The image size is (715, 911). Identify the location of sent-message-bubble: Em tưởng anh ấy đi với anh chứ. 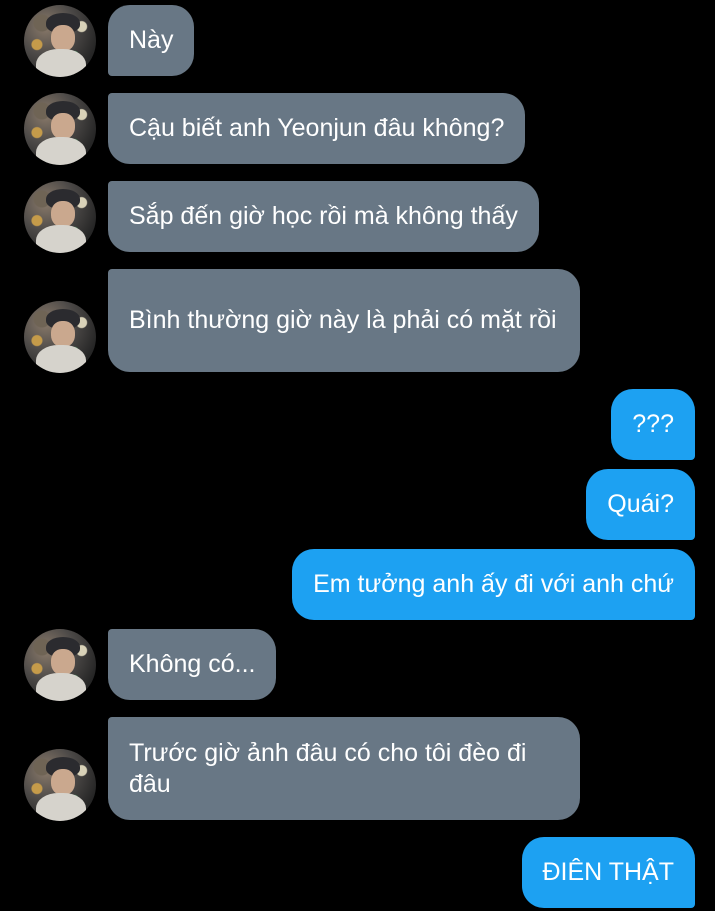
(493, 584).